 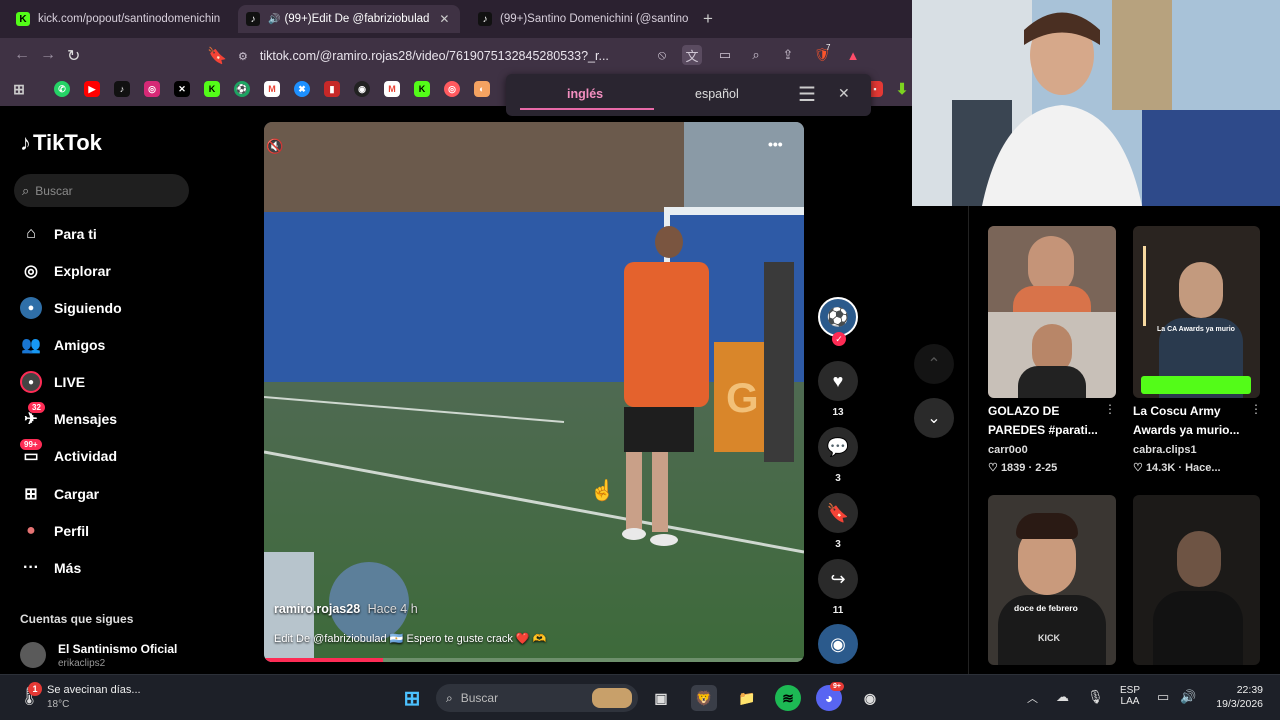 I want to click on compass-icon: ◎, so click(x=31, y=271).